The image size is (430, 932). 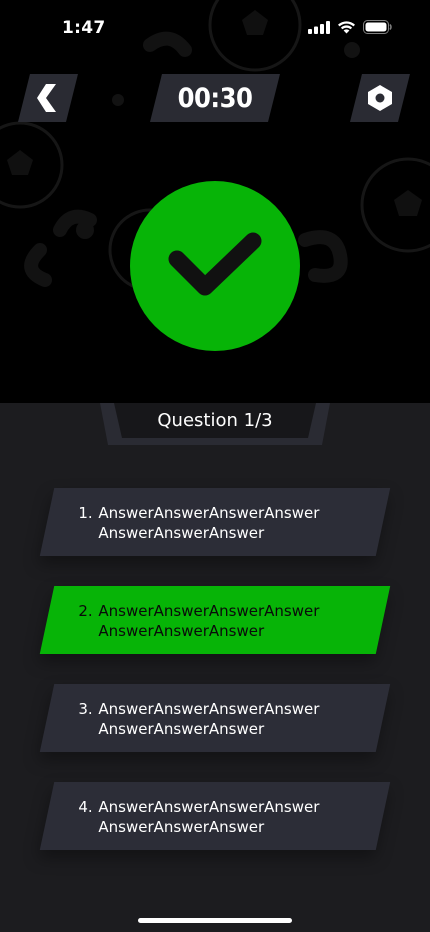 What do you see at coordinates (215, 920) in the screenshot?
I see `home-indicator` at bounding box center [215, 920].